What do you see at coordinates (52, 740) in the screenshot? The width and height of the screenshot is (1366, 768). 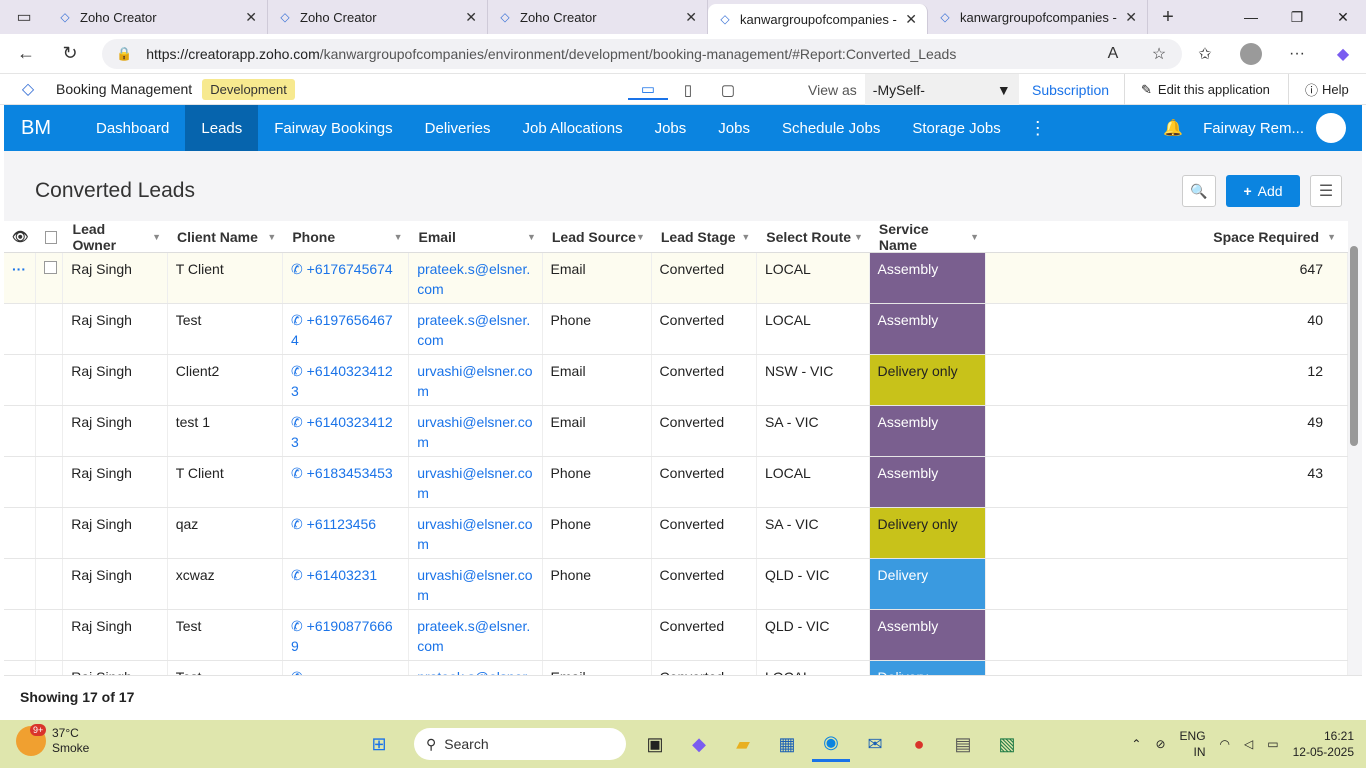 I see `weather-widget: 9+ 37°C Smoke` at bounding box center [52, 740].